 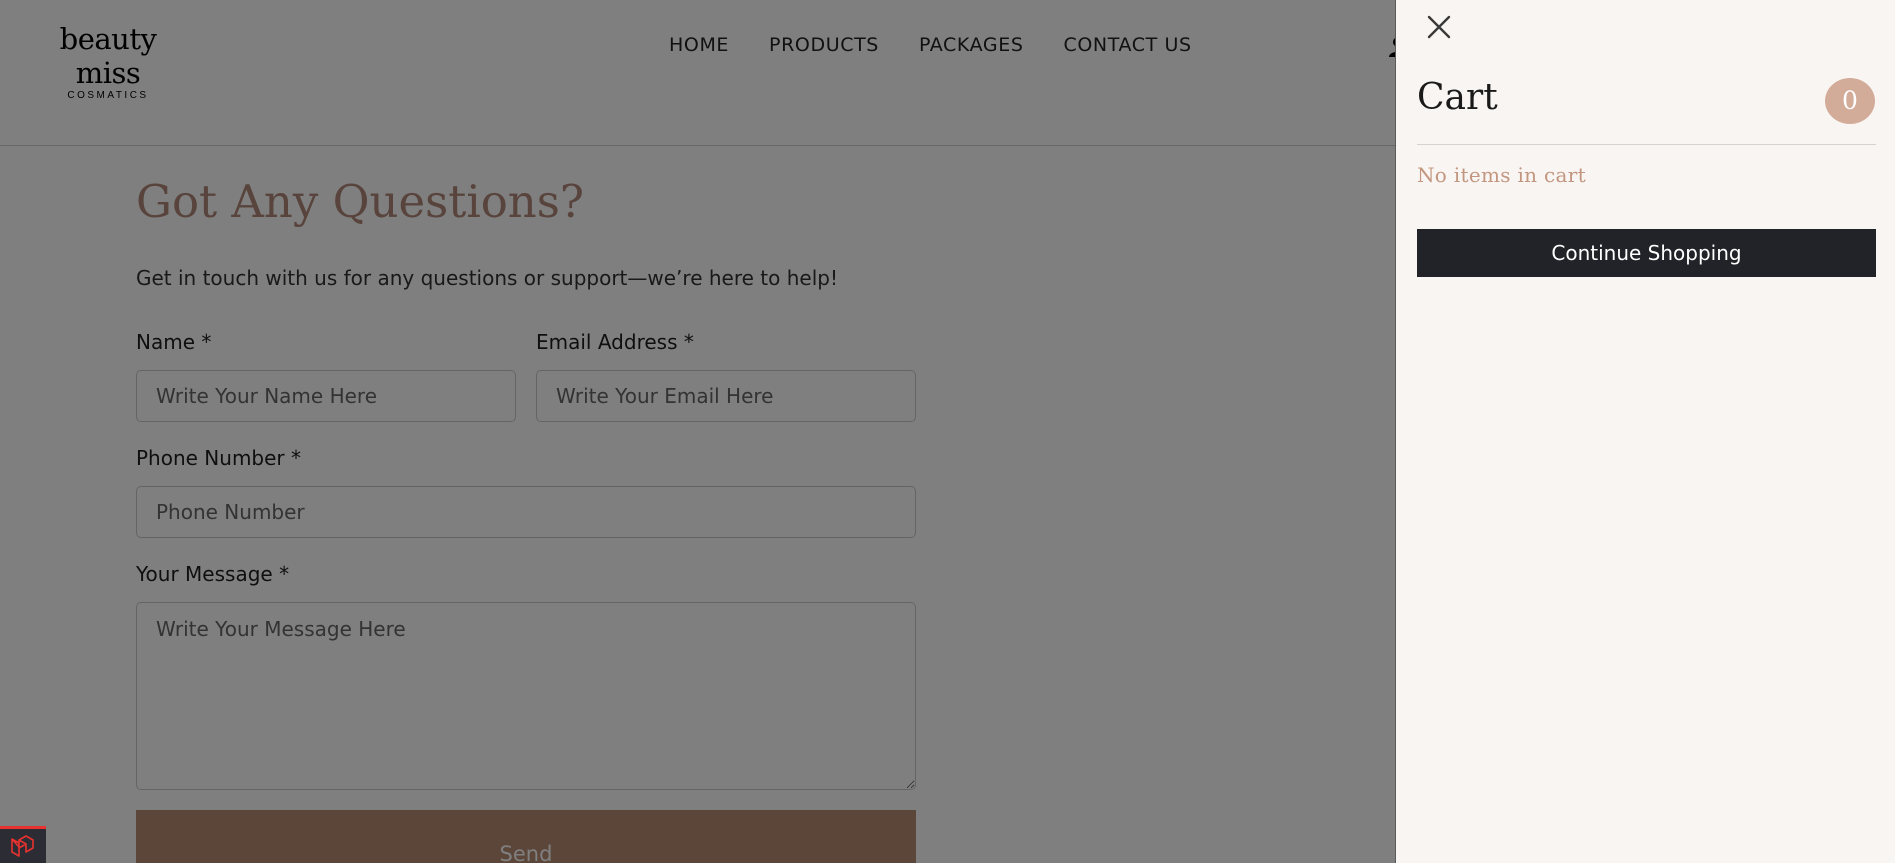 What do you see at coordinates (1646, 253) in the screenshot?
I see `continue-shopping-button: Continue Shopping` at bounding box center [1646, 253].